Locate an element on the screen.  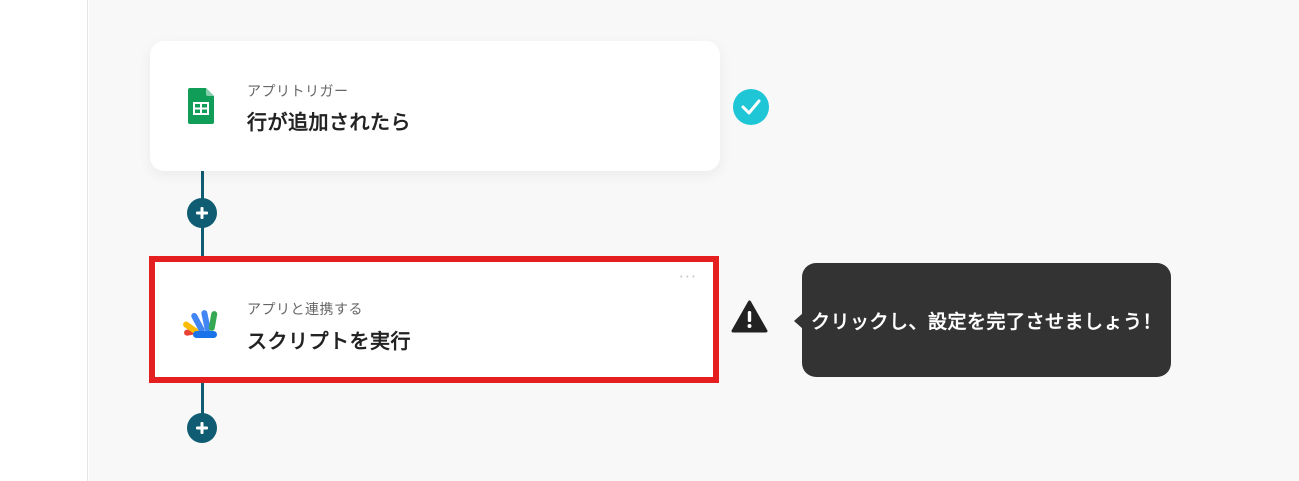
more-options-icon: ··· is located at coordinates (688, 277).